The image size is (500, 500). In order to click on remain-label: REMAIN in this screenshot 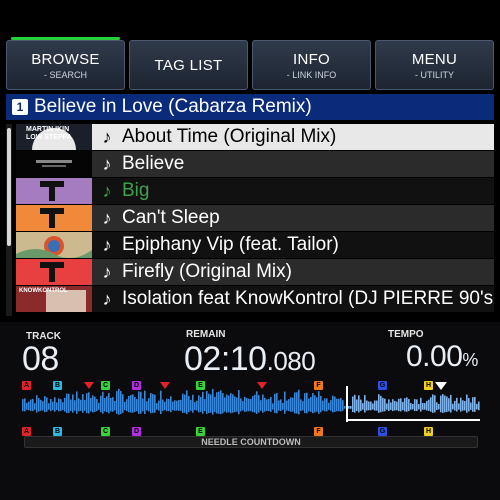, I will do `click(206, 334)`.